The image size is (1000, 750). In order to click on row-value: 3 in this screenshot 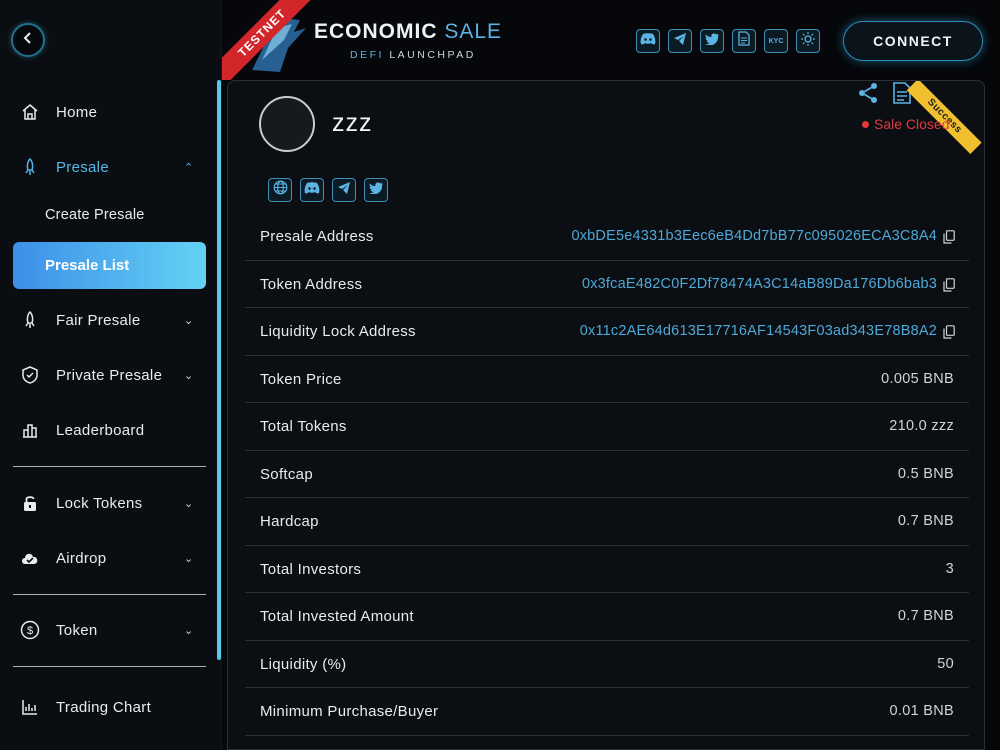, I will do `click(949, 568)`.